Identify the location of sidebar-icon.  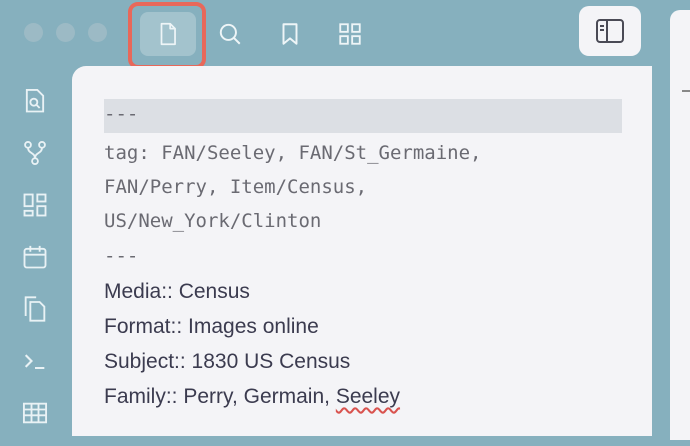
(610, 31).